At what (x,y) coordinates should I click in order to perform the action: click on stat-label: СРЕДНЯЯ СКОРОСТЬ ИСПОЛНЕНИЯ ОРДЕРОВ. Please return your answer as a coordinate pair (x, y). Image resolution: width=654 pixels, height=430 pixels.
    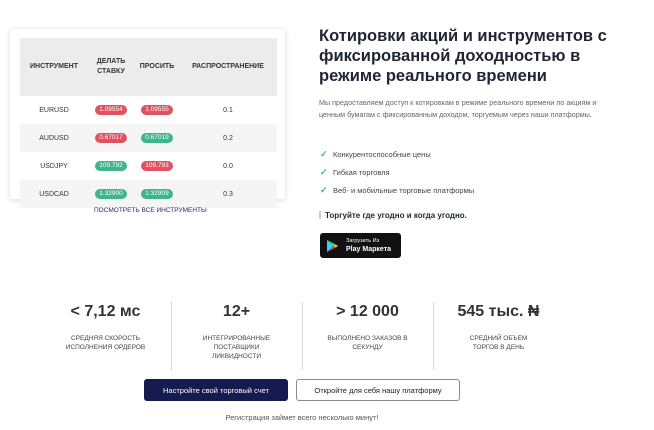
    Looking at the image, I should click on (105, 343).